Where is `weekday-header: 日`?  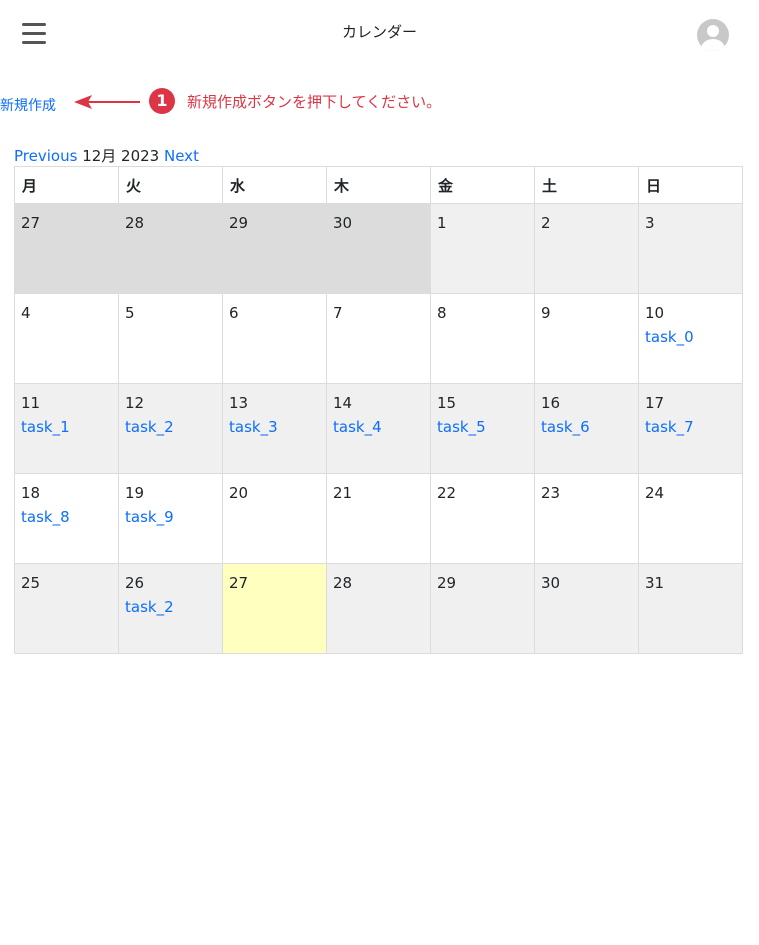
weekday-header: 日 is located at coordinates (690, 185).